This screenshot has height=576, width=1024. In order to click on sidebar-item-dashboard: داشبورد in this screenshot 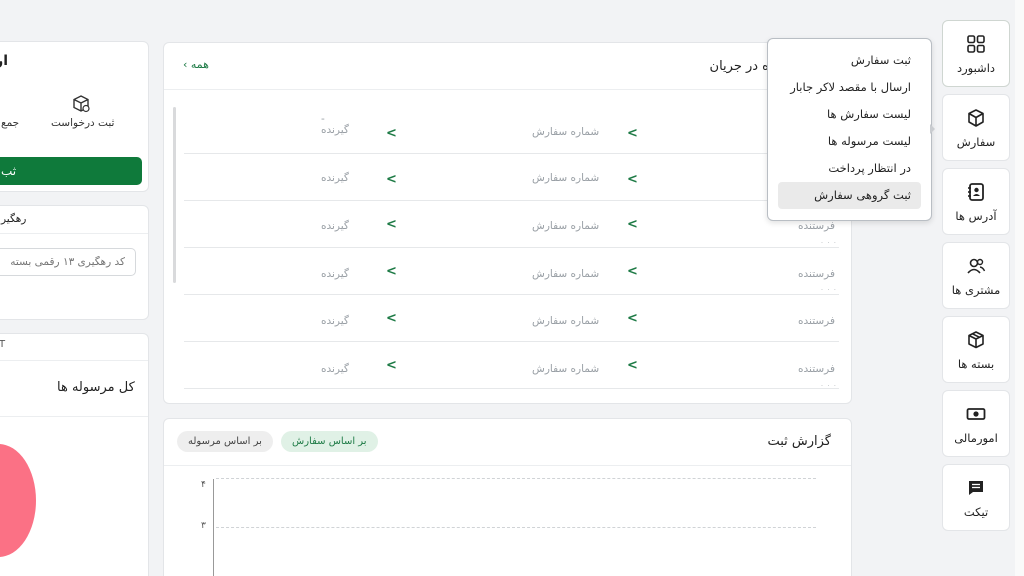, I will do `click(976, 53)`.